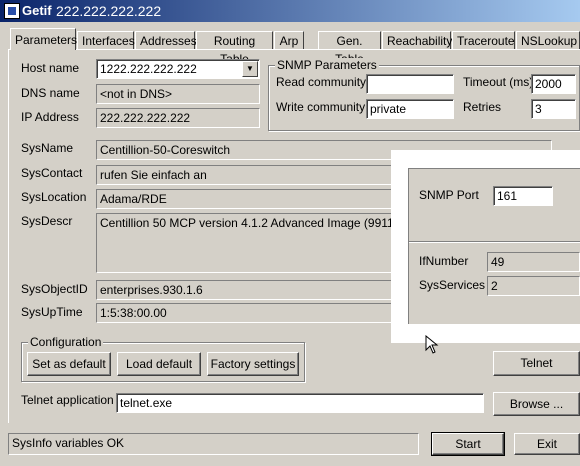  What do you see at coordinates (290, 11) in the screenshot?
I see `title-bar: Getif 222.222.222.222` at bounding box center [290, 11].